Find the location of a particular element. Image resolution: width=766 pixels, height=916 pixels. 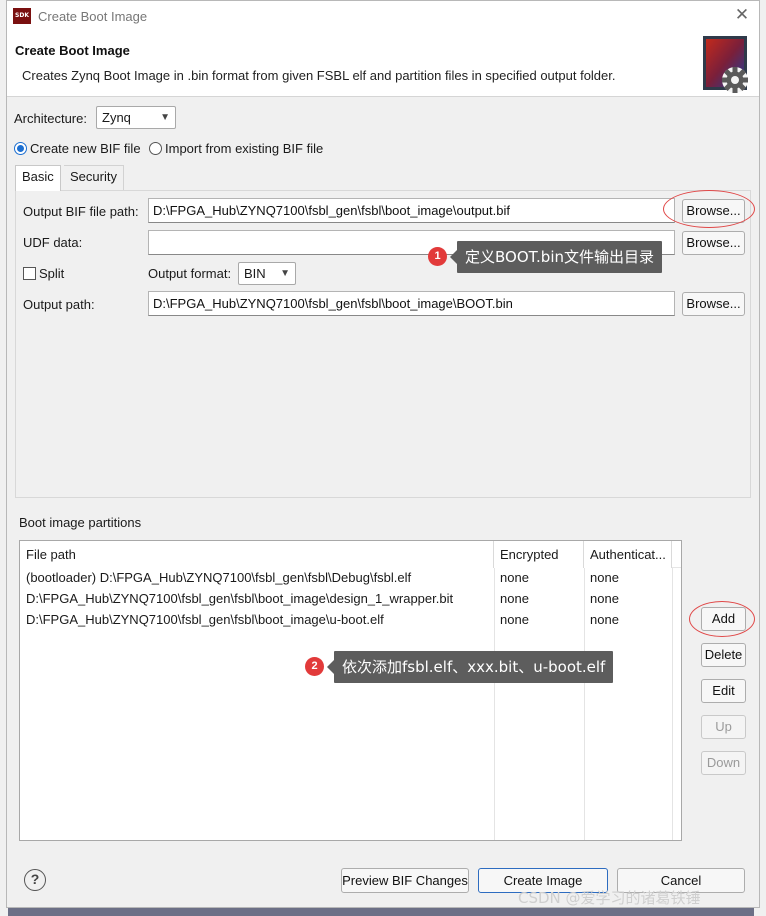

preview-bif-changes-button: Preview BIF Changes is located at coordinates (405, 880).